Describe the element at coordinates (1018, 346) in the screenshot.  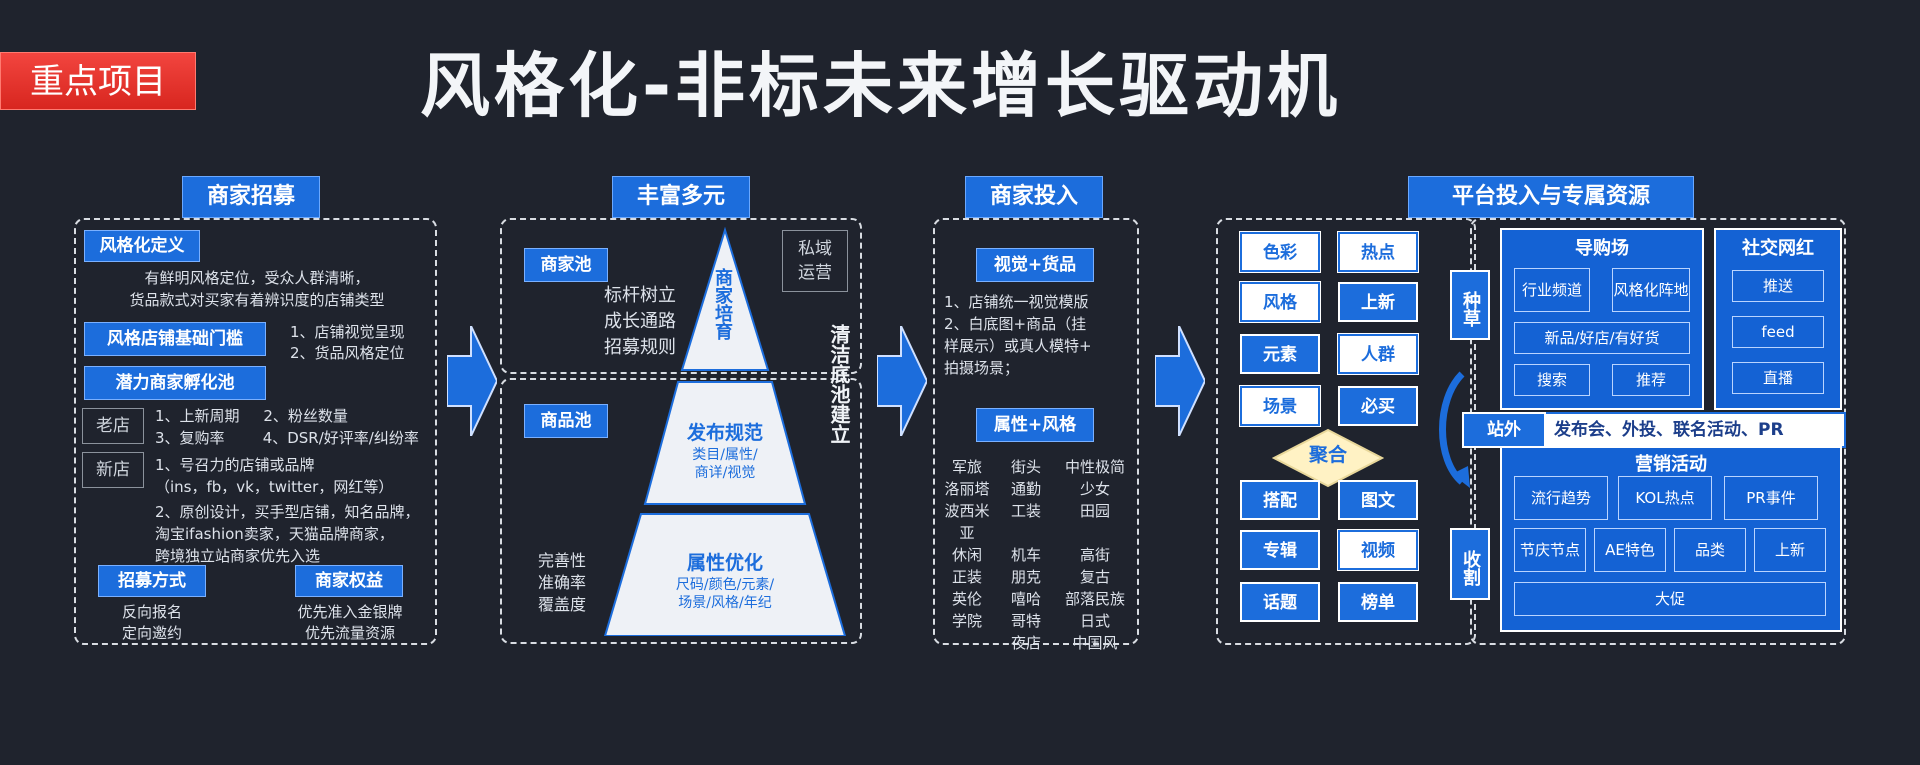
I see `visual-item-3: 样展示）或真人模特+` at that location.